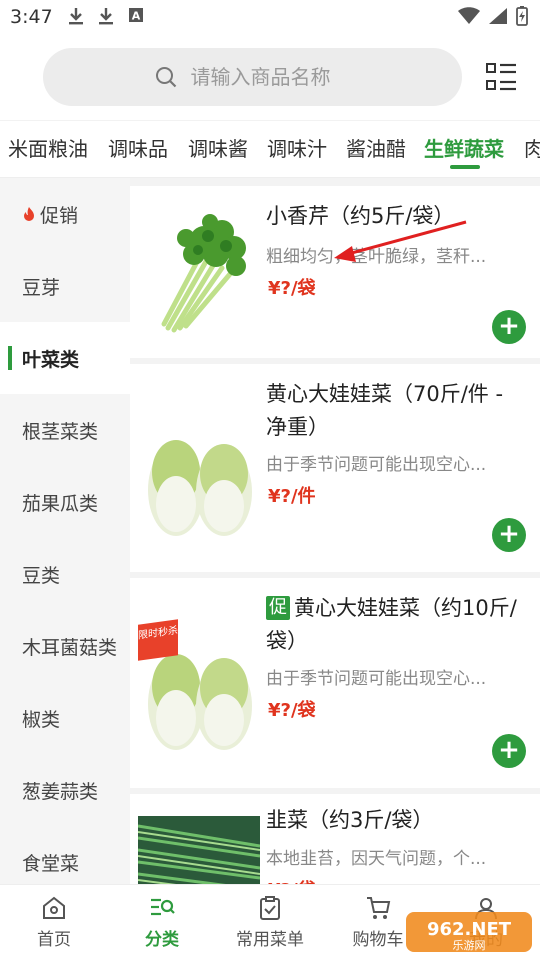  Describe the element at coordinates (48, 147) in the screenshot. I see `tab-rice-flour-oil: 米面粮油` at that location.